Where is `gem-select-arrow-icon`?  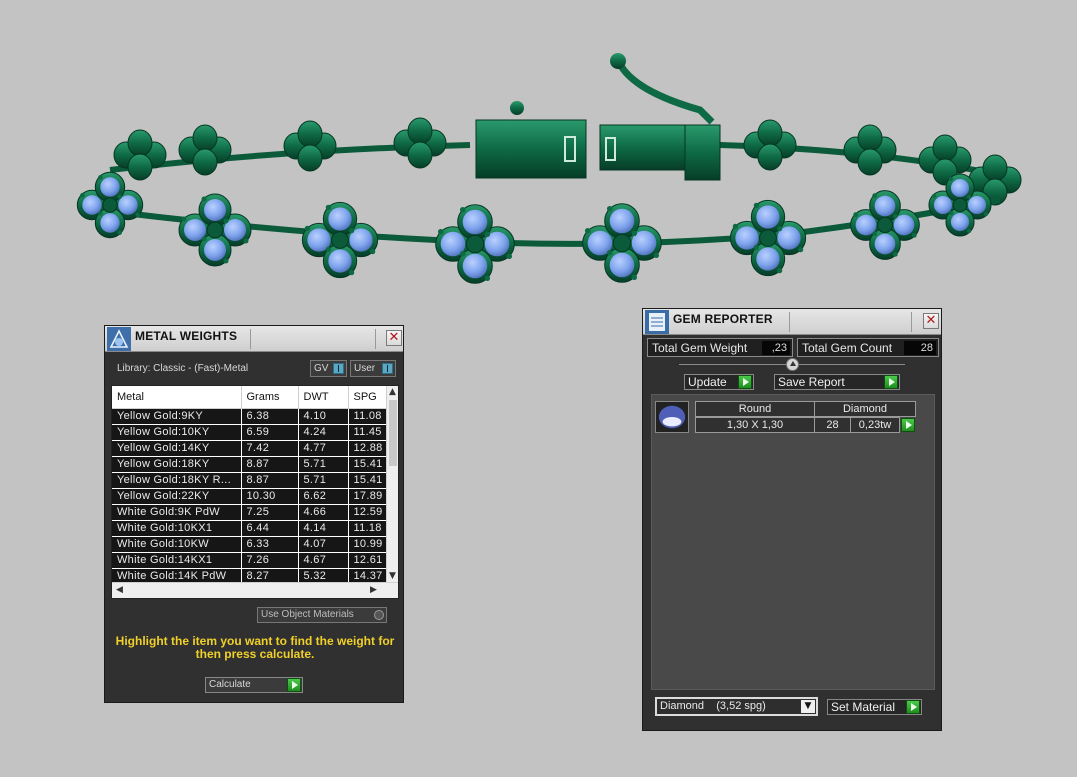
gem-select-arrow-icon is located at coordinates (908, 425).